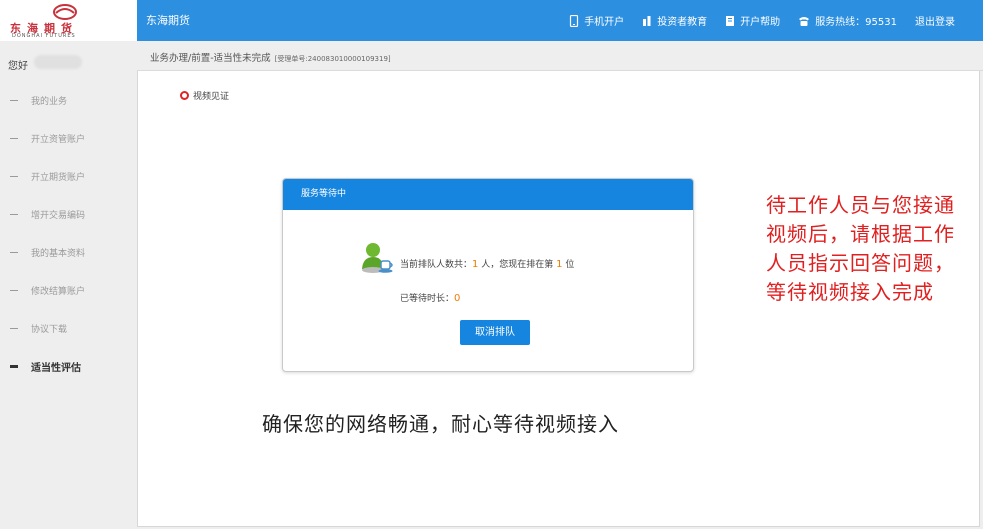  Describe the element at coordinates (436, 265) in the screenshot. I see `queue-prefix: 当前排队人数共：` at that location.